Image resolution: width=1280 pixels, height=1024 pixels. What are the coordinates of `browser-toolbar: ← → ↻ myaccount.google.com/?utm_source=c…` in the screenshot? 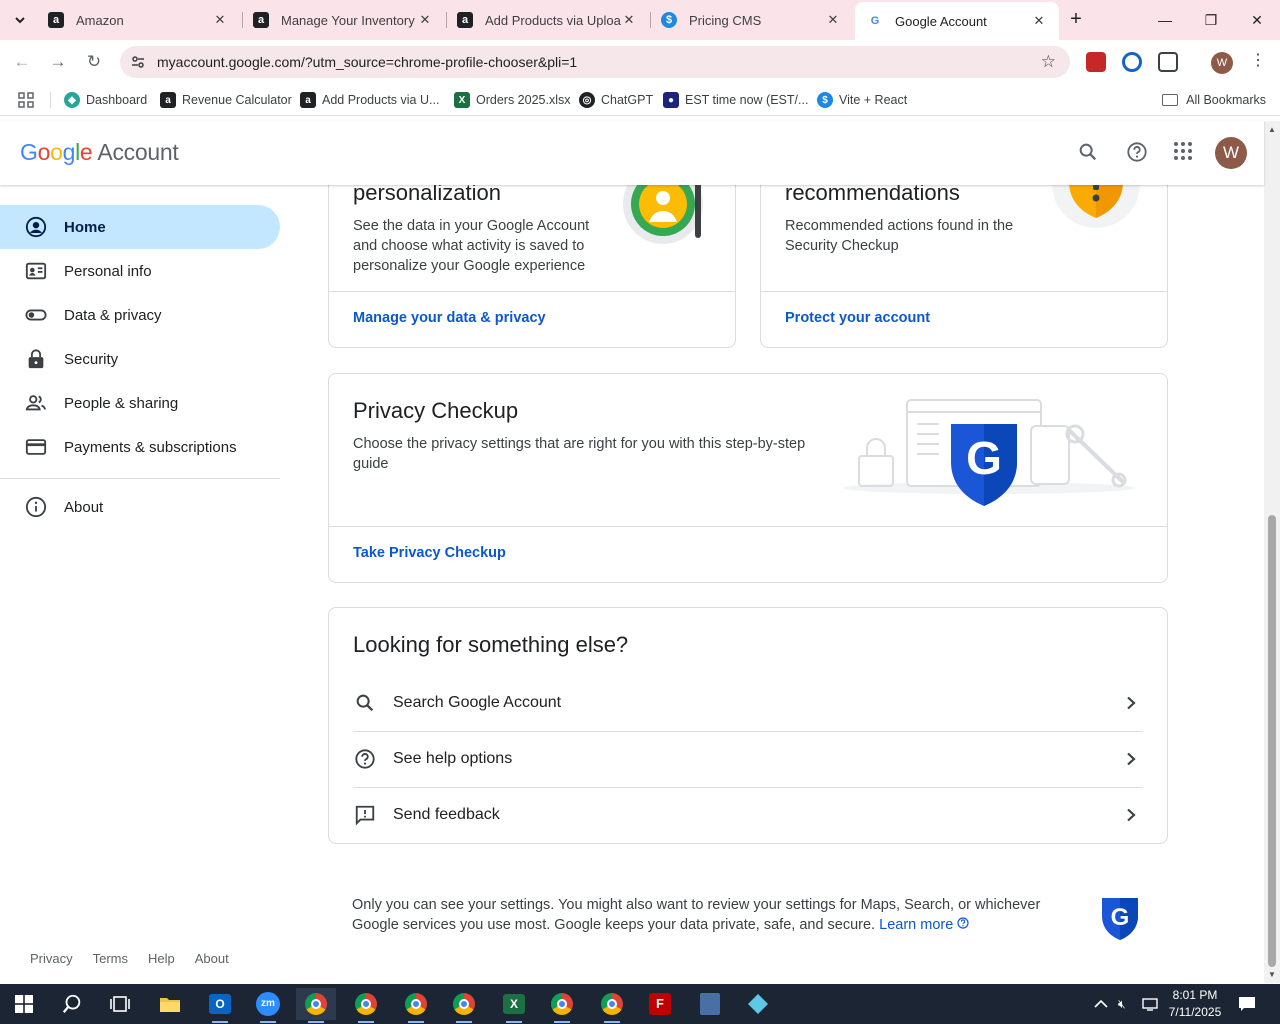 It's located at (640, 62).